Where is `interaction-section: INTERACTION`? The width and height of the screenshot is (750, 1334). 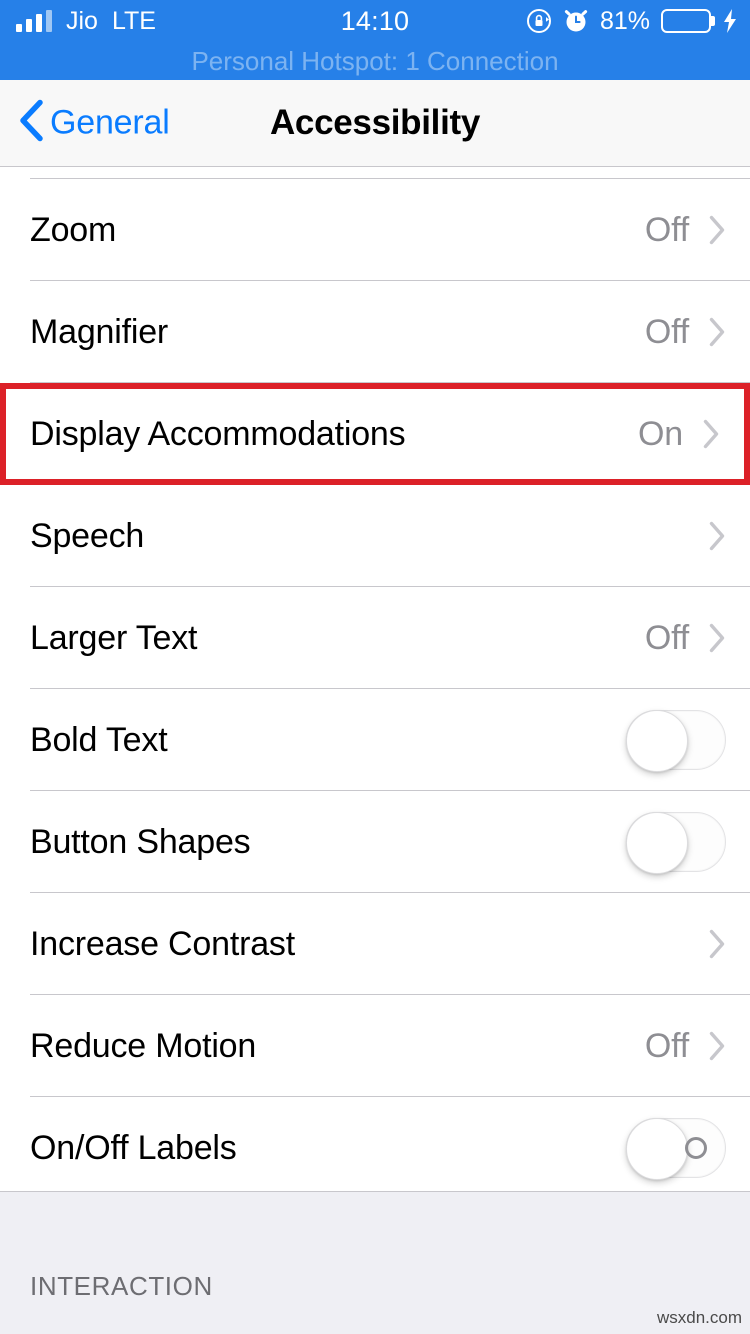
interaction-section: INTERACTION is located at coordinates (375, 1262).